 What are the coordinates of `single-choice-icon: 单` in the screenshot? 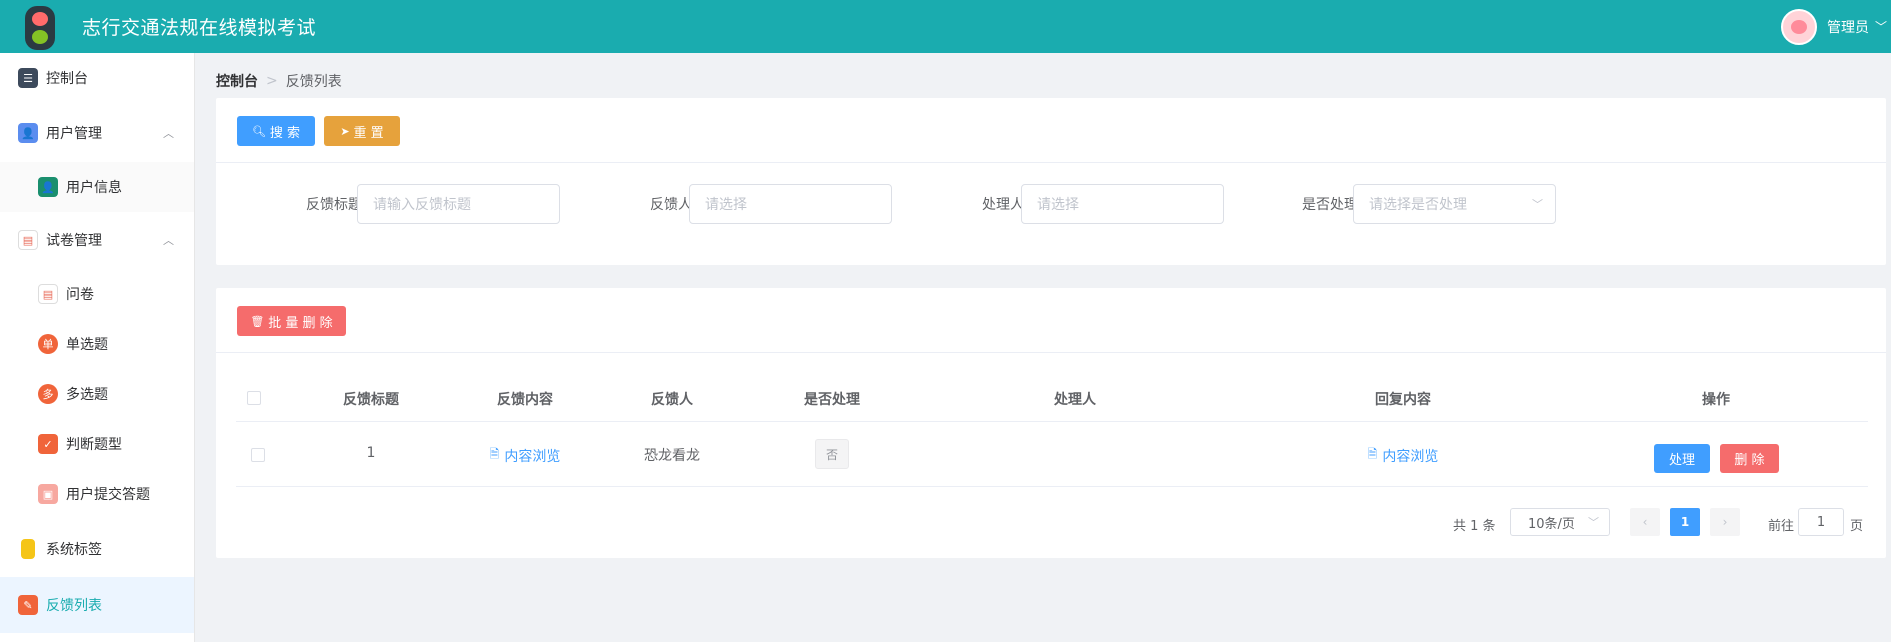 It's located at (48, 344).